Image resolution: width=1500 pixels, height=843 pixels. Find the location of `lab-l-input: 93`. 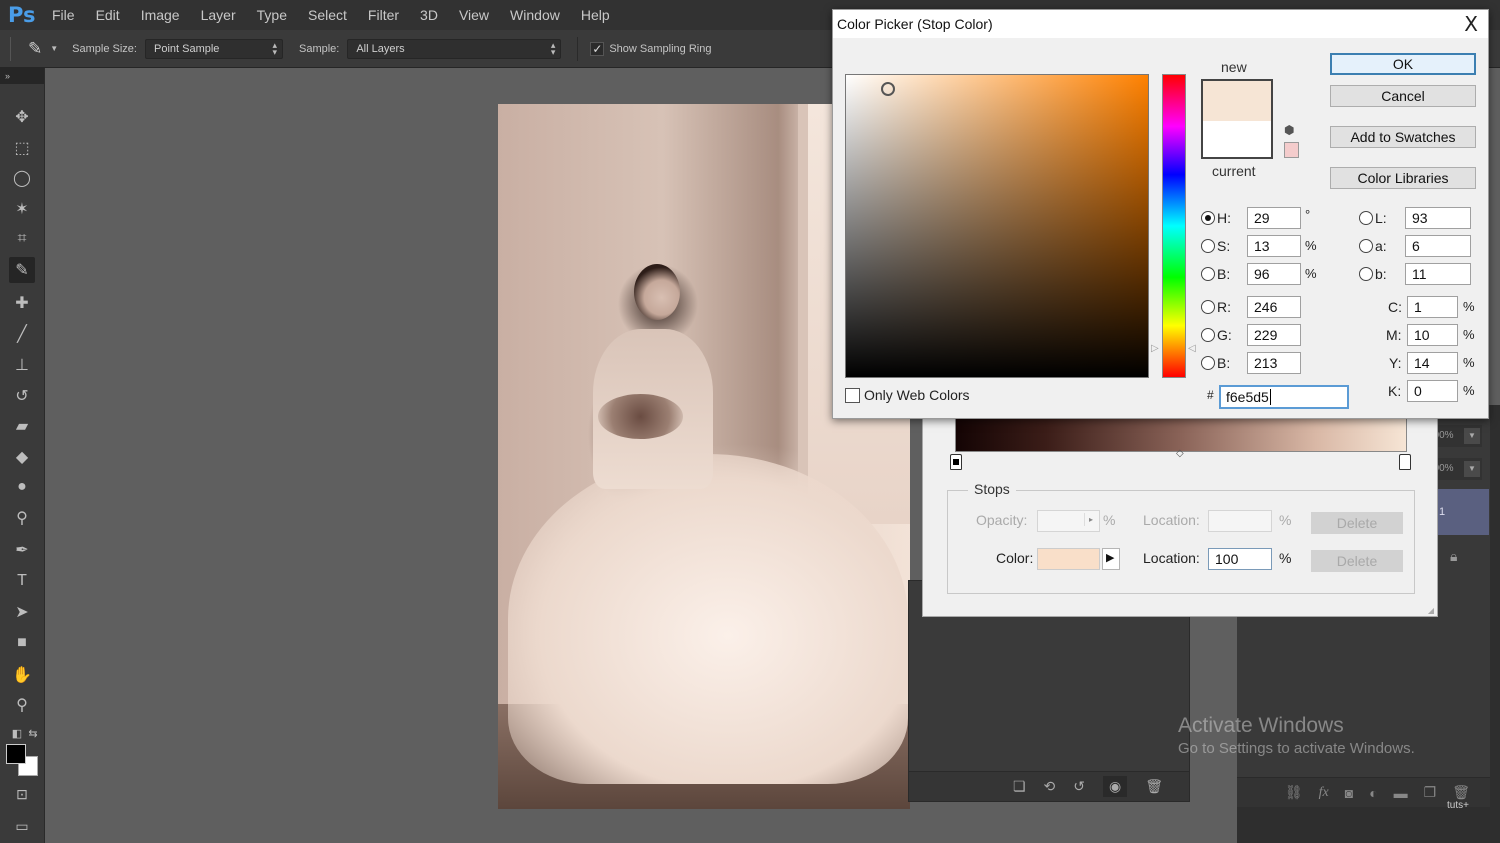

lab-l-input: 93 is located at coordinates (1438, 218).